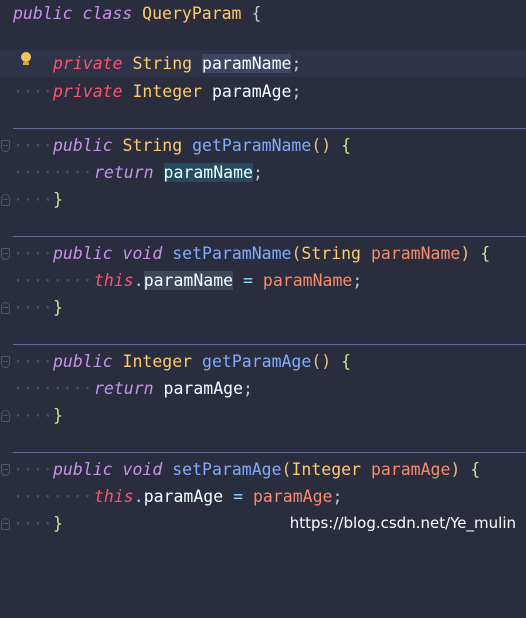  I want to click on return-paramName: paramName, so click(208, 172).